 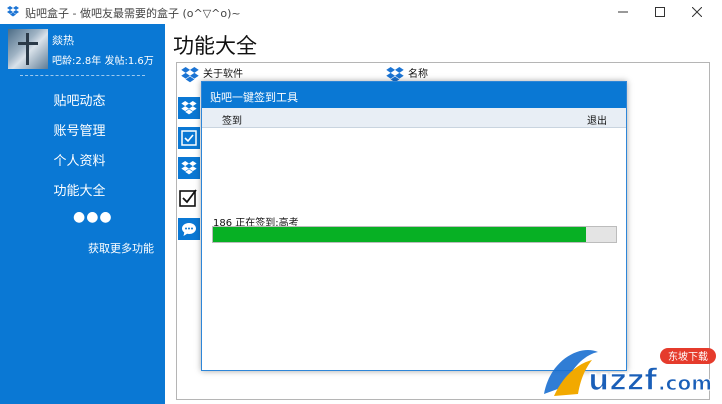 What do you see at coordinates (361, 12) in the screenshot?
I see `title-bar: 贴吧盒子 - 做吧友最需要的盒子 (o^▽^o)~` at bounding box center [361, 12].